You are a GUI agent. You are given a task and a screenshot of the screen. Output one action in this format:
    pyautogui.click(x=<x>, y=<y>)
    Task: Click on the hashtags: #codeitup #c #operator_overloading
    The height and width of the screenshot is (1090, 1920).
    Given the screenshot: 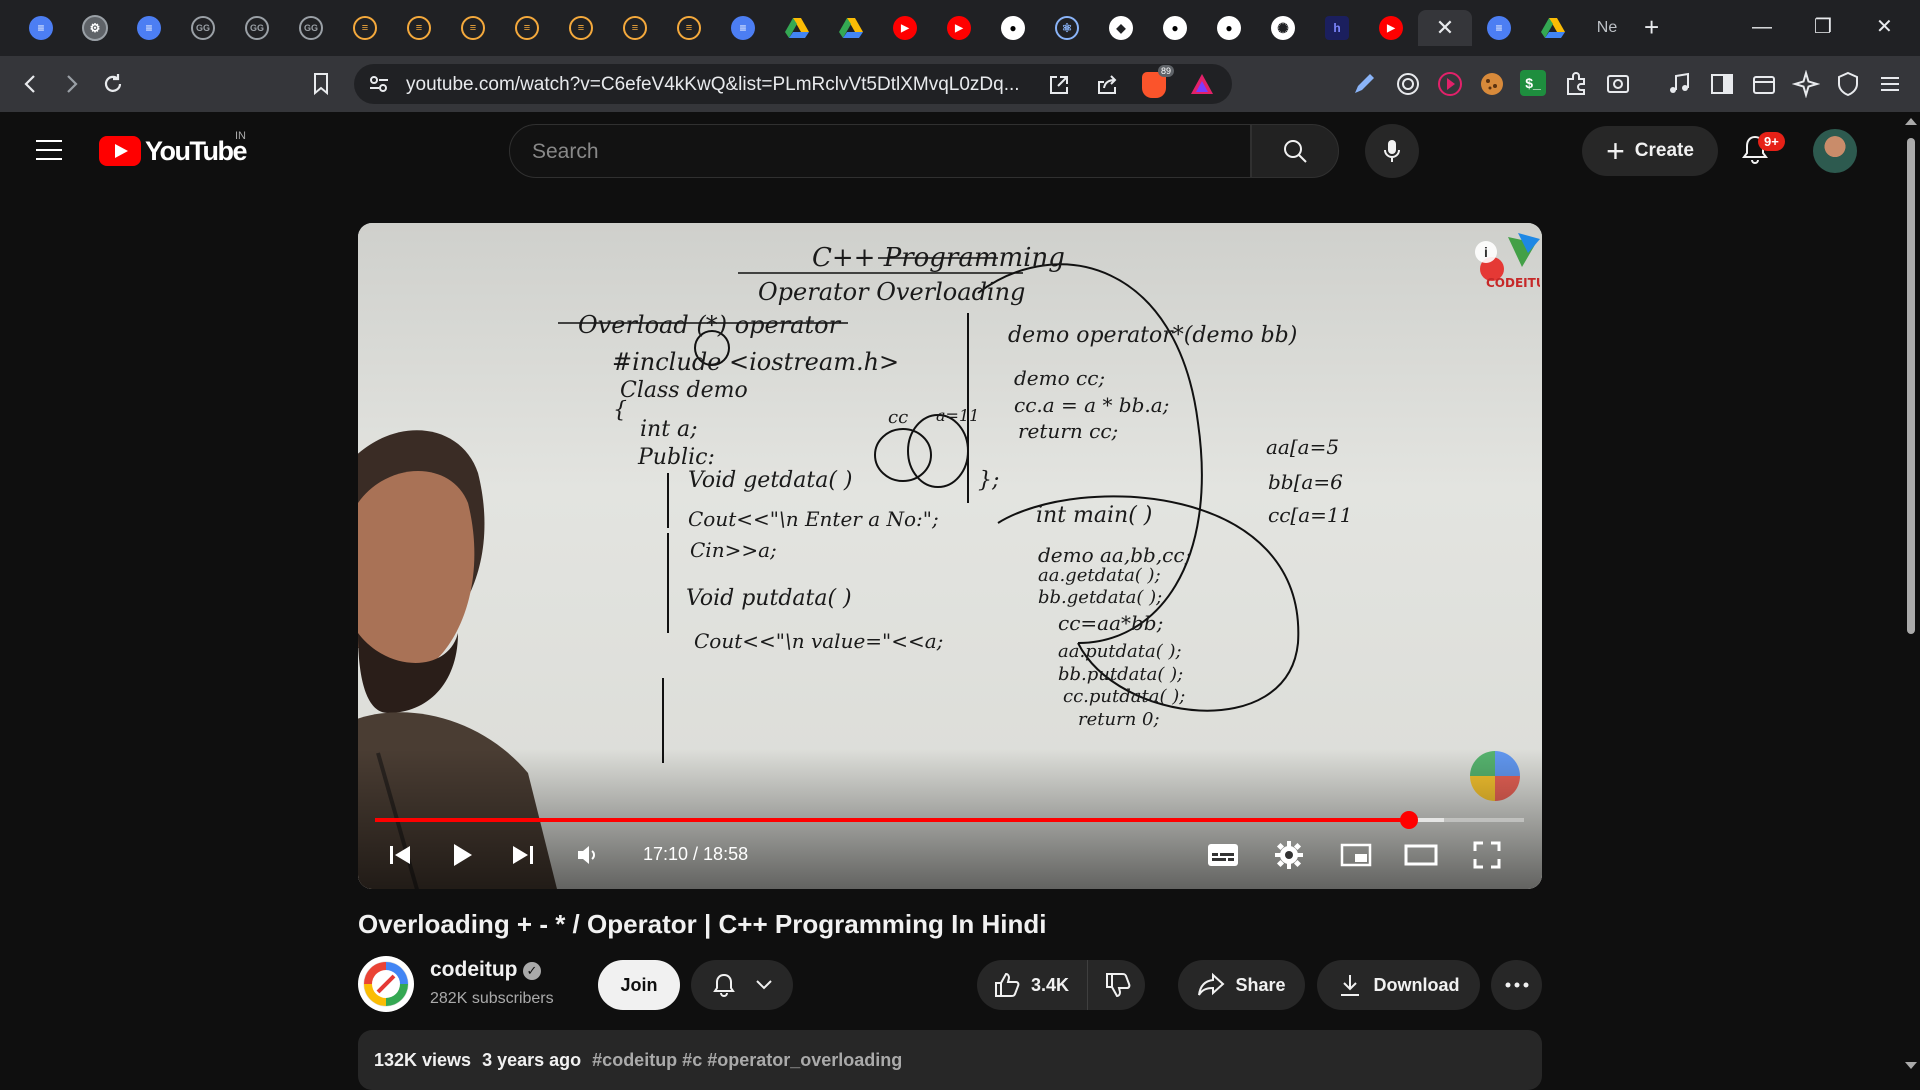 What is the action you would take?
    pyautogui.click(x=747, y=1060)
    